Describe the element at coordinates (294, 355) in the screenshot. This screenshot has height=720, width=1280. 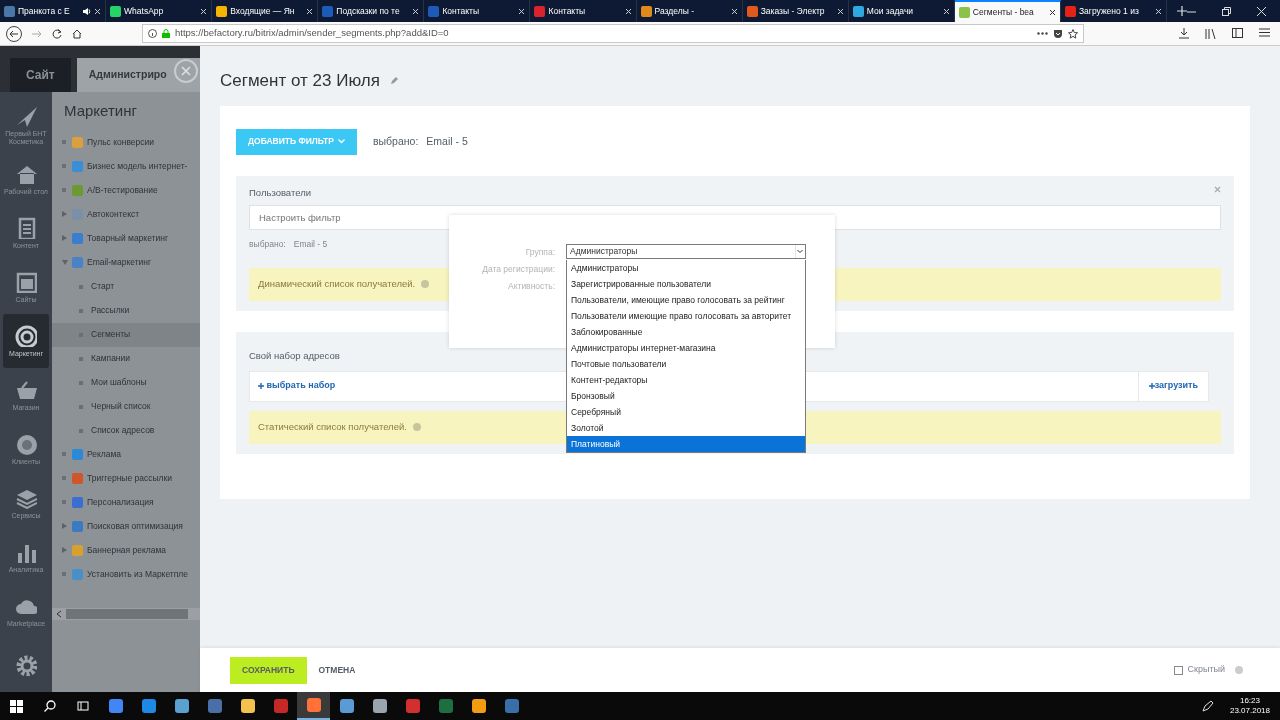
I see `section-title: Свой набор адресов` at that location.